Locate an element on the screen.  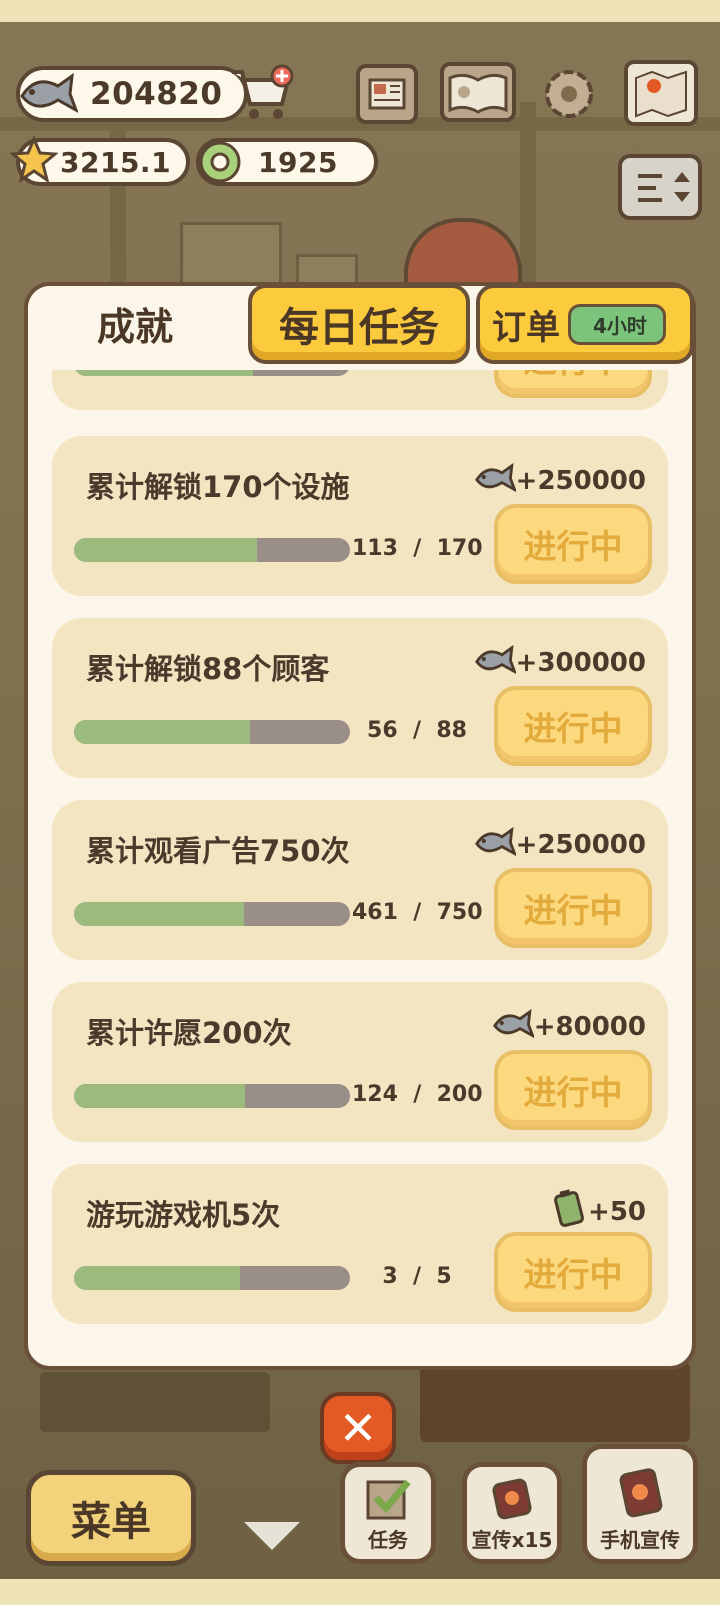
reward-amount: +80000 is located at coordinates (589, 1026).